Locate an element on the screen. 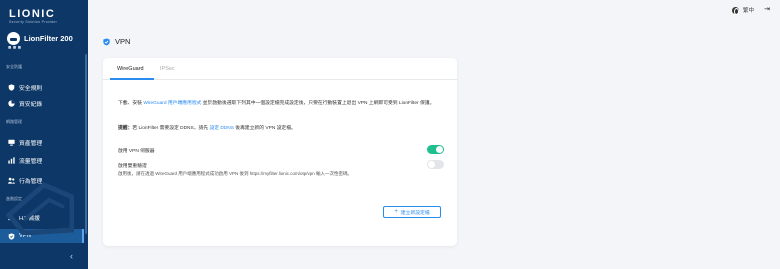 The image size is (780, 269). add-profile-button: + 建立新設定檔 is located at coordinates (412, 212).